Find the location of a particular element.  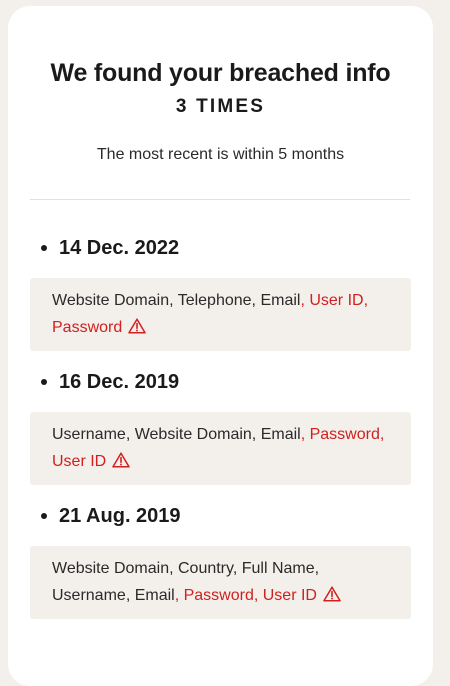

breached-data-item: Full Name is located at coordinates (278, 568).